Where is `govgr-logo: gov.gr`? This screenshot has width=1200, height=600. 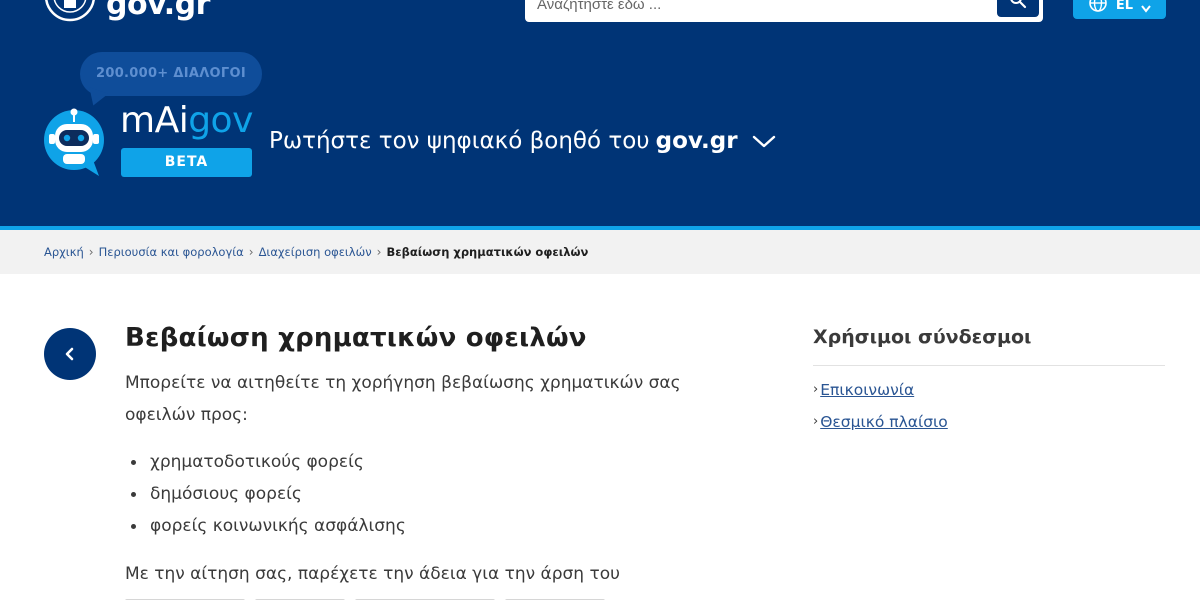 govgr-logo: gov.gr is located at coordinates (127, 11).